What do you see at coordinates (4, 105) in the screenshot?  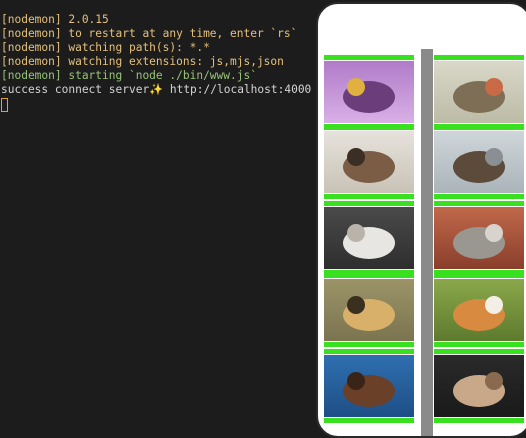 I see `terminal-cursor` at bounding box center [4, 105].